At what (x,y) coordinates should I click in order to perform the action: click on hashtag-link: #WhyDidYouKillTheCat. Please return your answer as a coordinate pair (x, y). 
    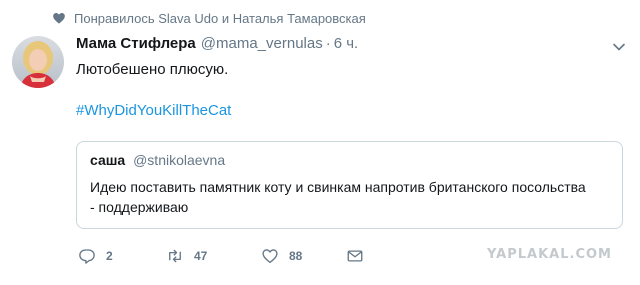
    Looking at the image, I should click on (153, 111).